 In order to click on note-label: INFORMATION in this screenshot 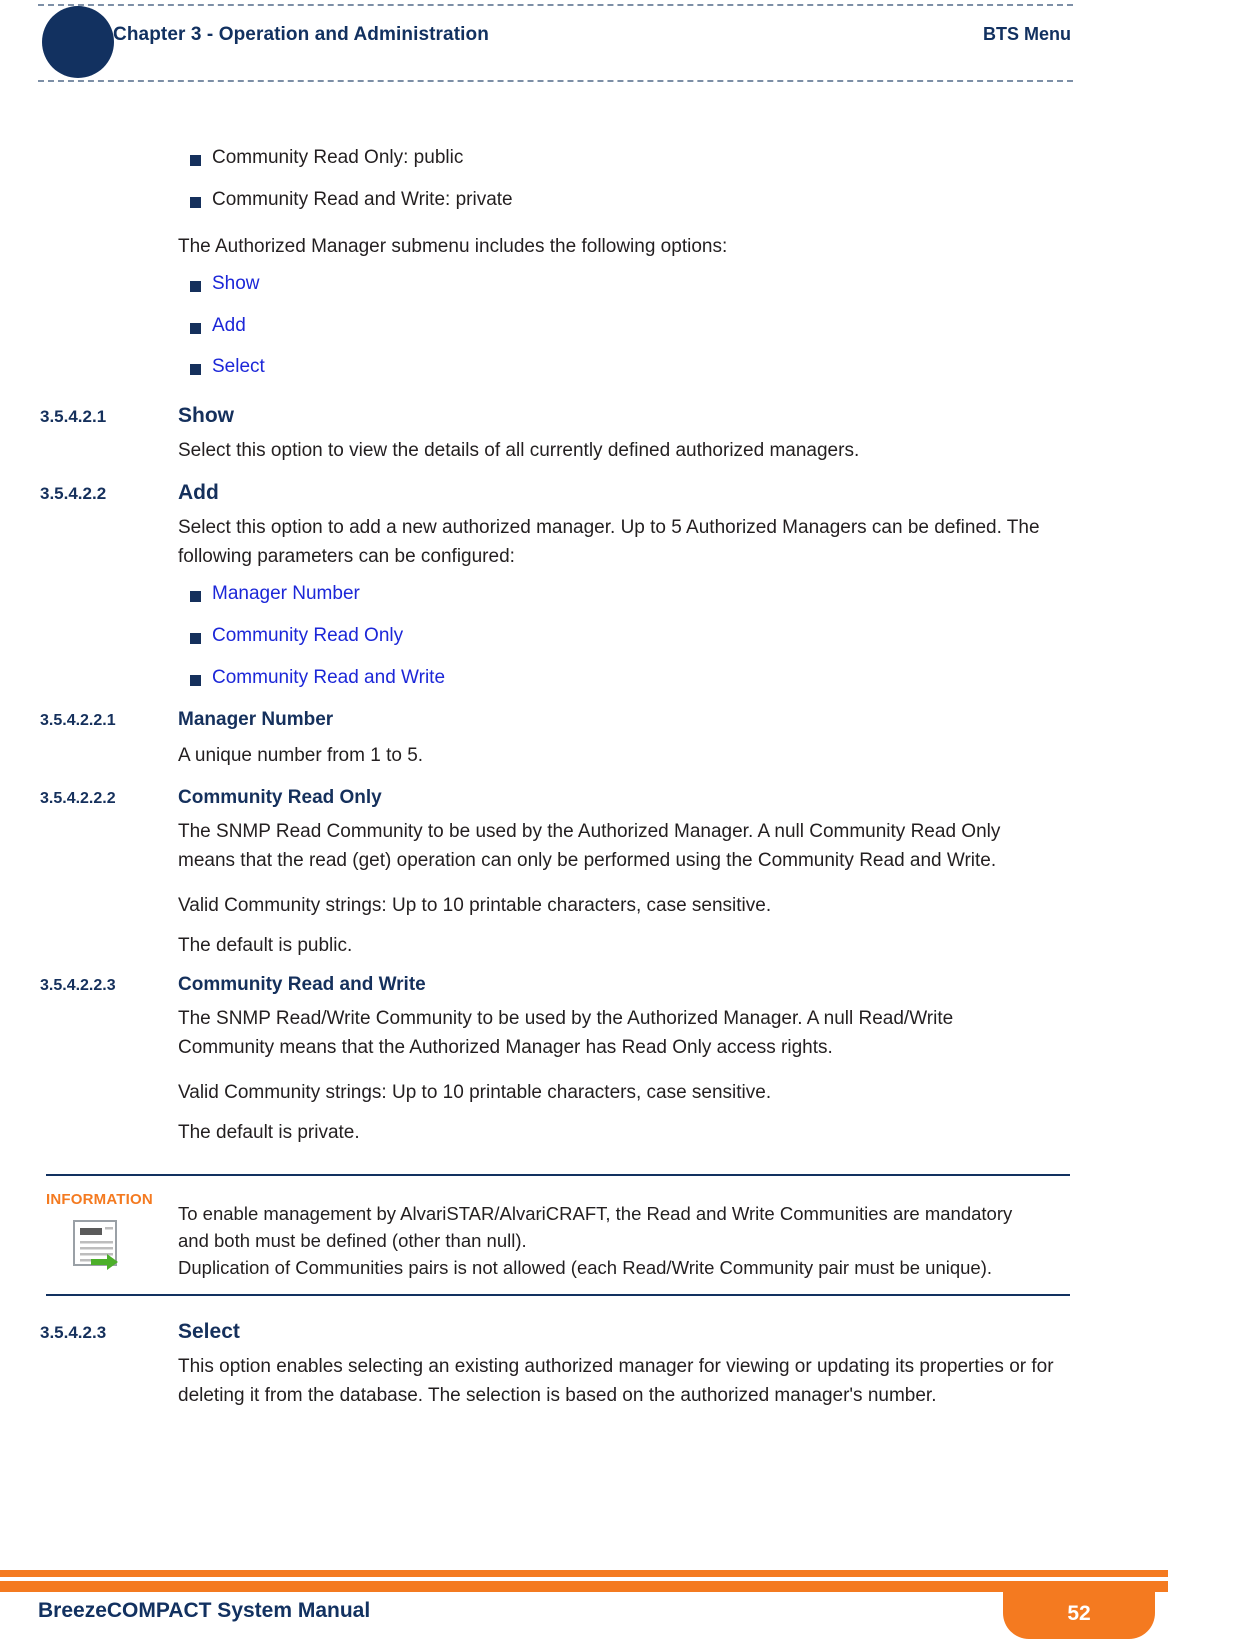, I will do `click(99, 1199)`.